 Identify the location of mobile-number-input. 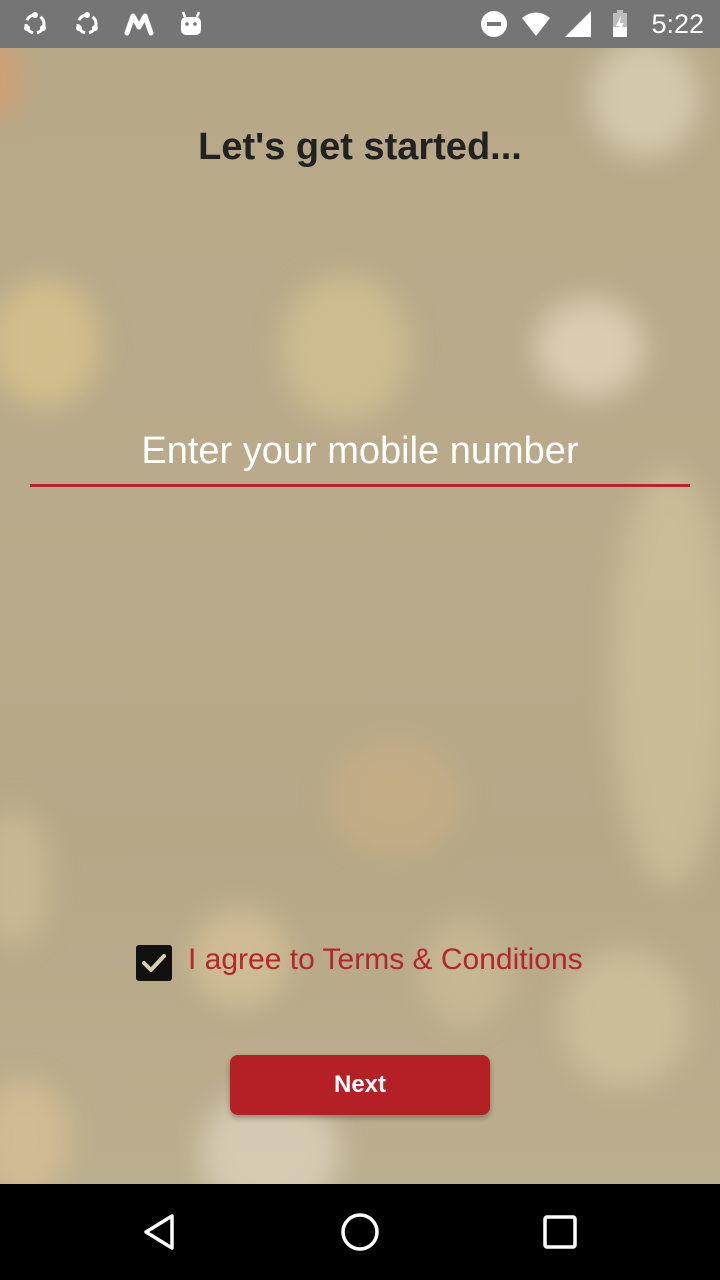
(360, 451).